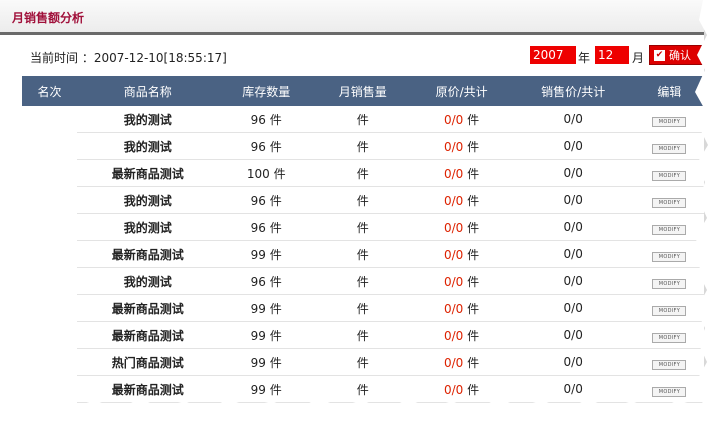  I want to click on month-input, so click(612, 55).